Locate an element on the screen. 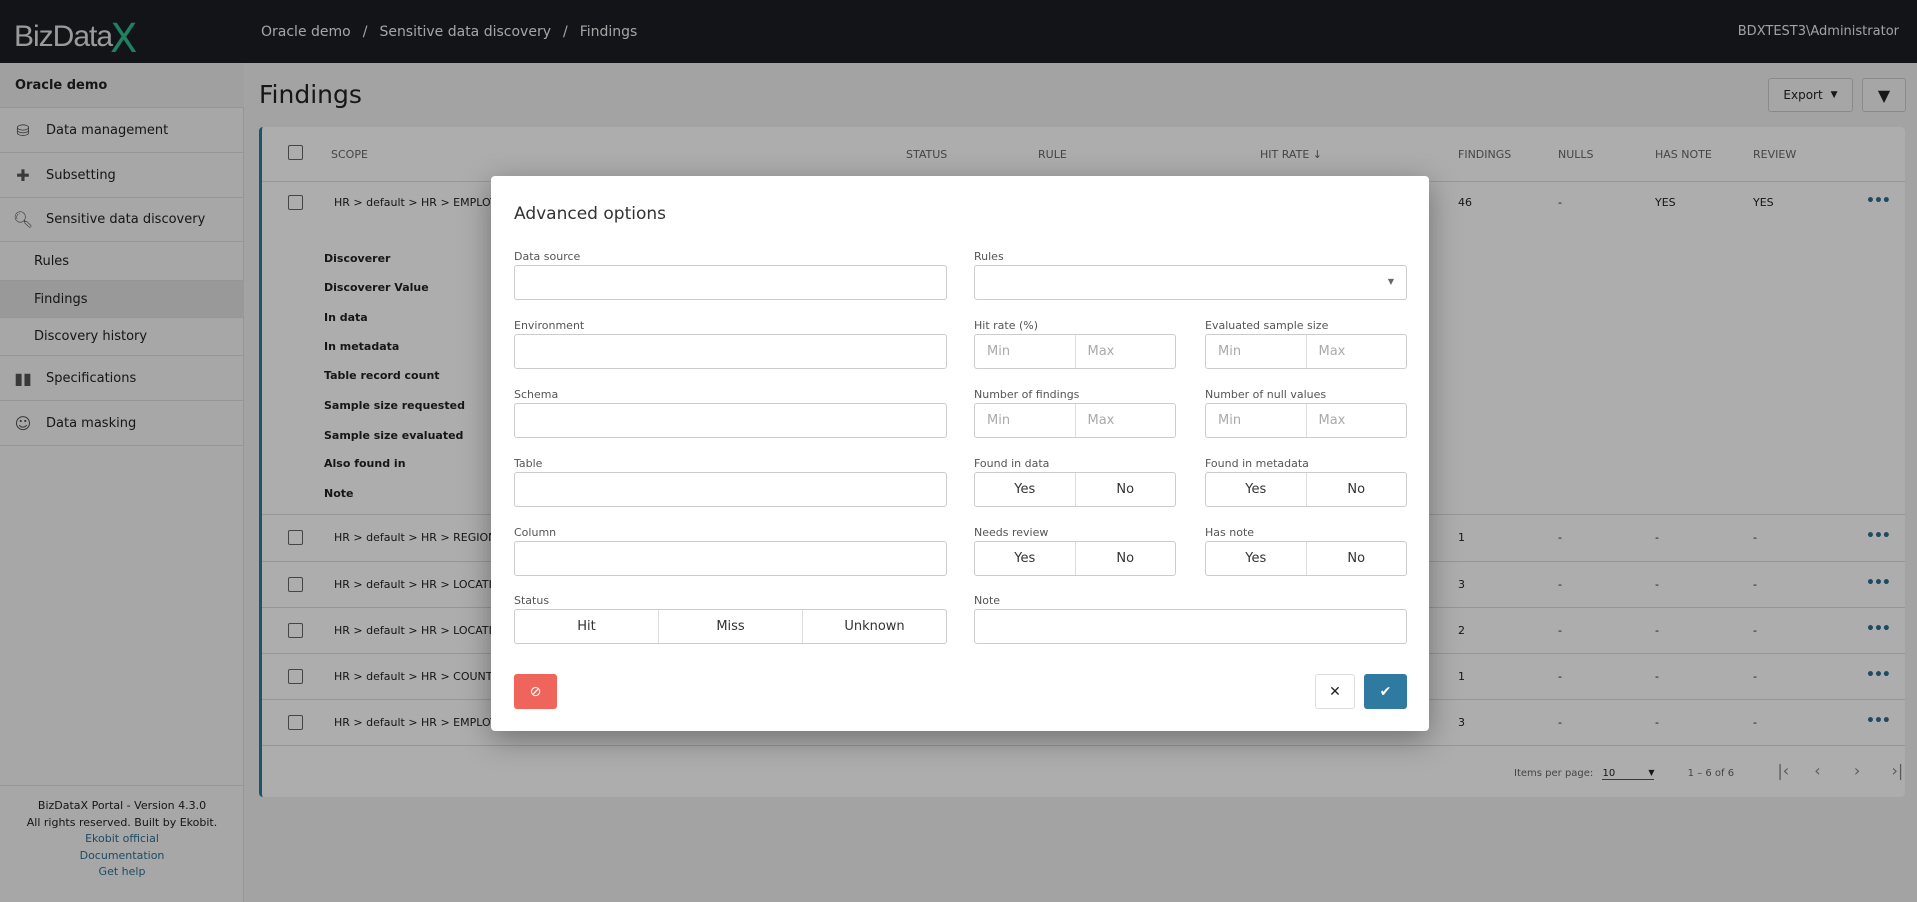 This screenshot has width=1917, height=902. table-label: Table is located at coordinates (528, 463).